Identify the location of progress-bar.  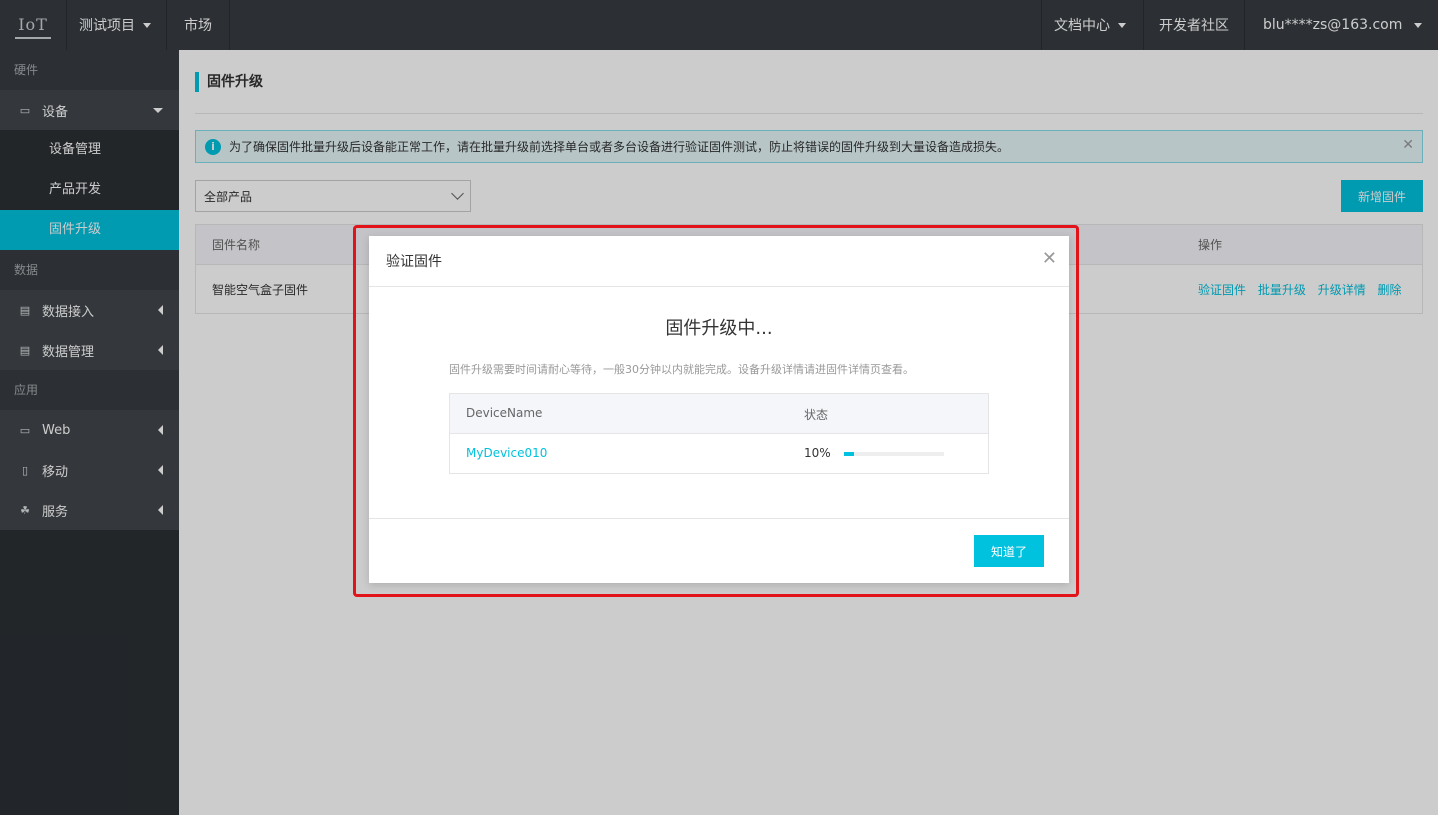
(894, 454).